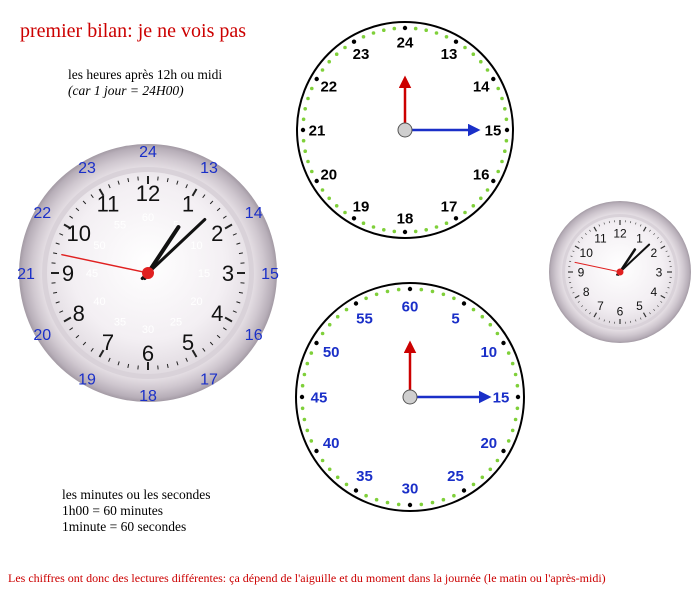  What do you see at coordinates (659, 272) in the screenshot?
I see `small-clock-dial-number: 3` at bounding box center [659, 272].